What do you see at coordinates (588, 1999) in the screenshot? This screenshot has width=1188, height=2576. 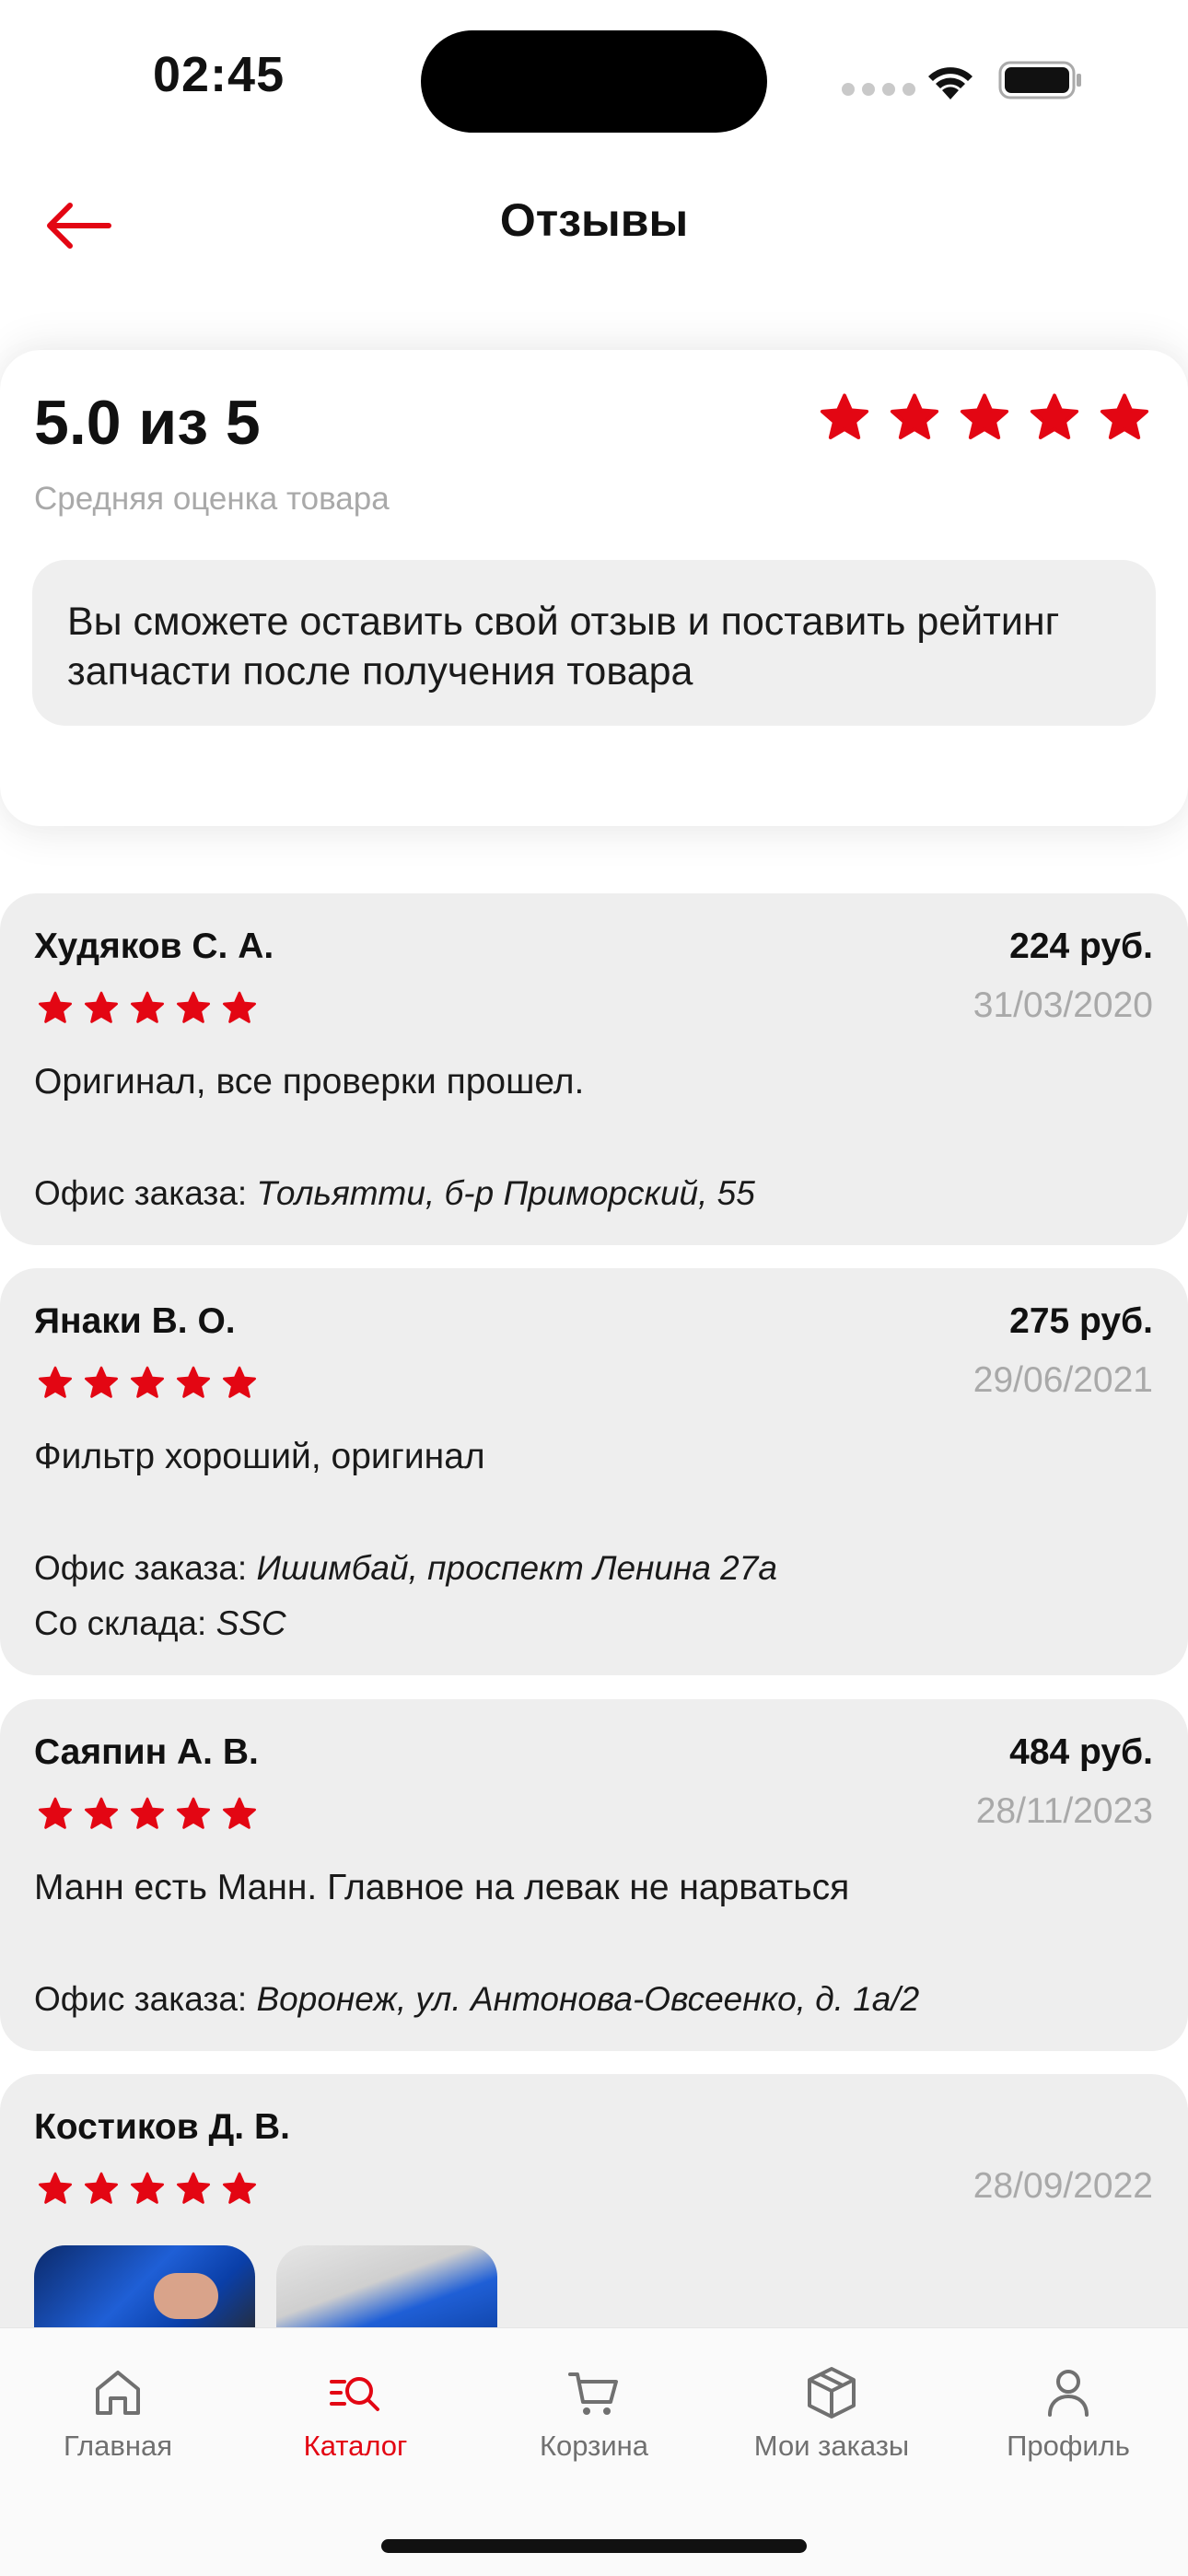 I see `order-office-value: Воронеж, ул. Антонова-Овсеенко, д. 1а/2` at bounding box center [588, 1999].